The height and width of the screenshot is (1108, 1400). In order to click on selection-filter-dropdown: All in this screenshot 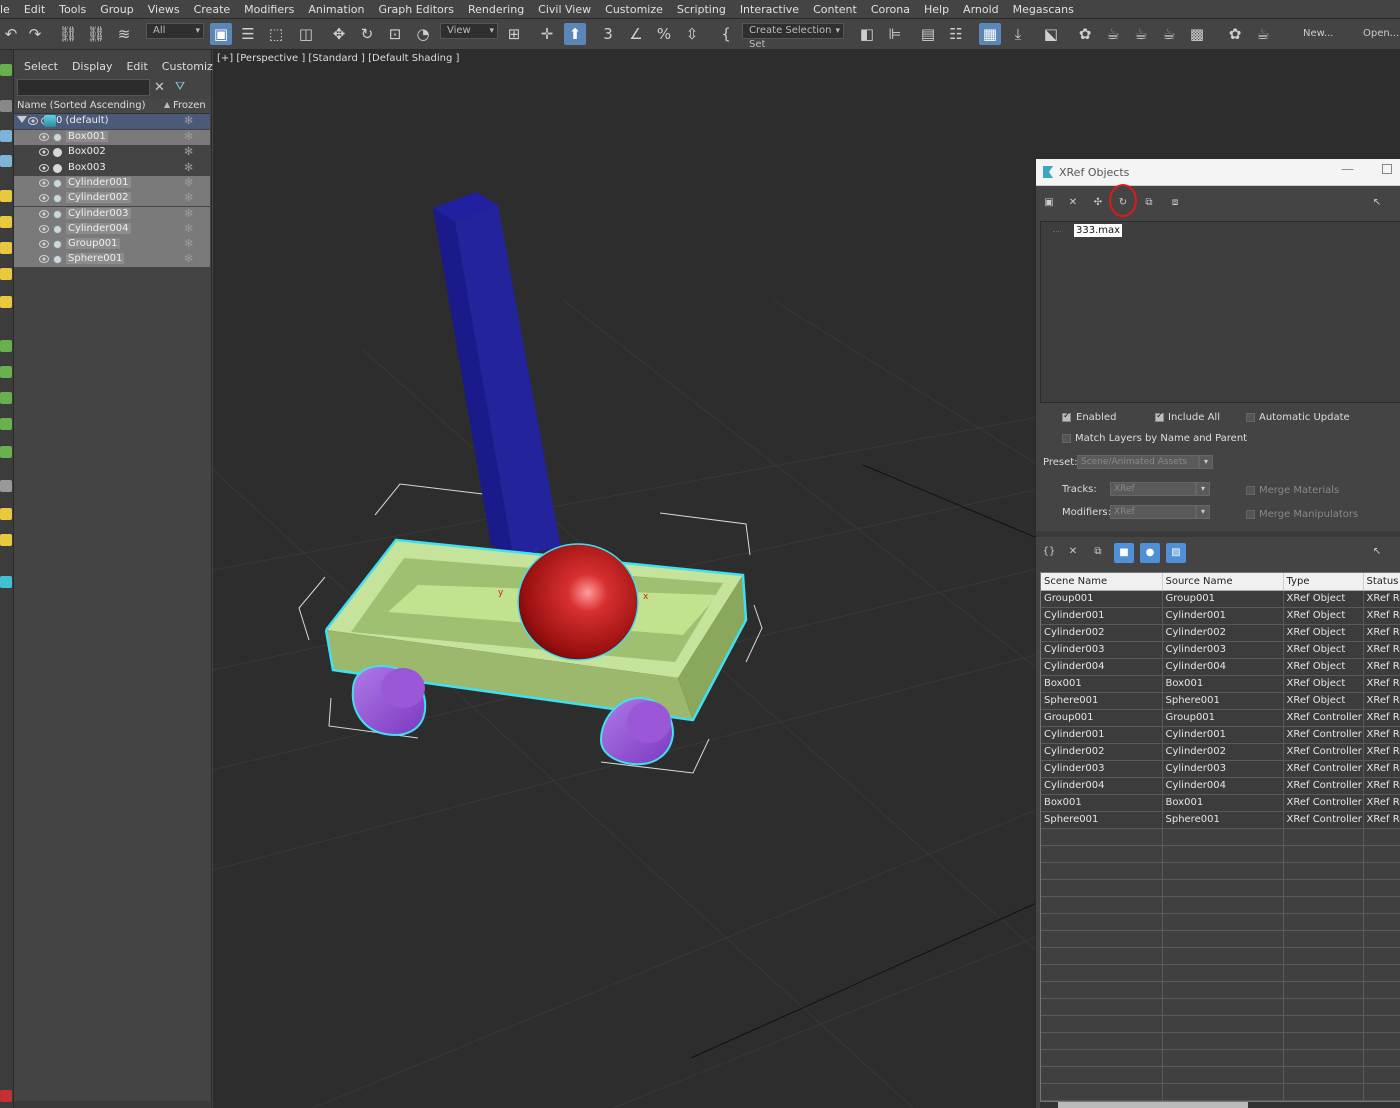, I will do `click(175, 31)`.